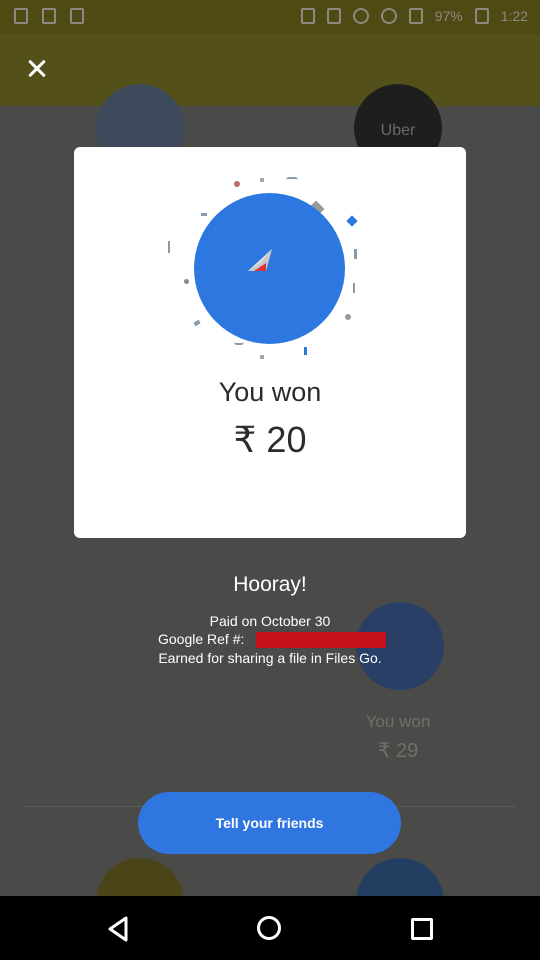  What do you see at coordinates (333, 16) in the screenshot?
I see `vibrate-icon` at bounding box center [333, 16].